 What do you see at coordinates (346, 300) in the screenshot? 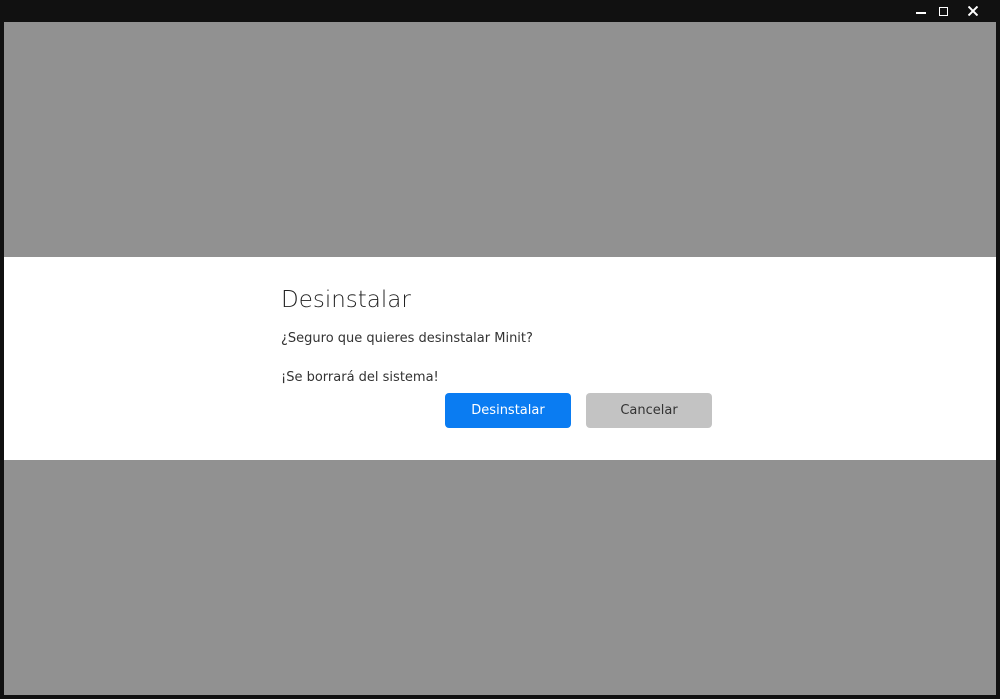
I see `dialog-title: Desinstalar` at bounding box center [346, 300].